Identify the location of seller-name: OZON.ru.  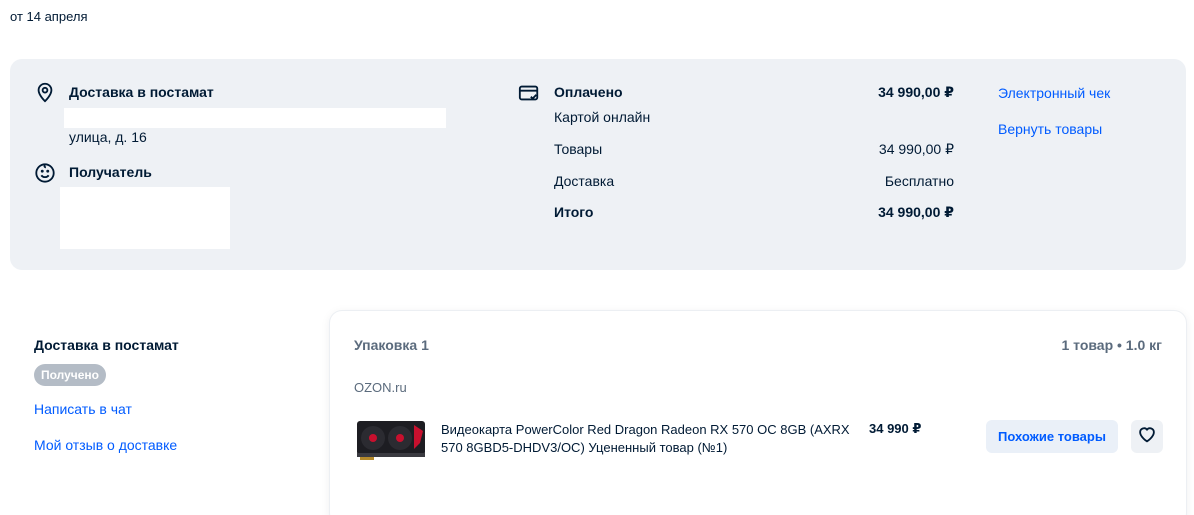
(380, 387).